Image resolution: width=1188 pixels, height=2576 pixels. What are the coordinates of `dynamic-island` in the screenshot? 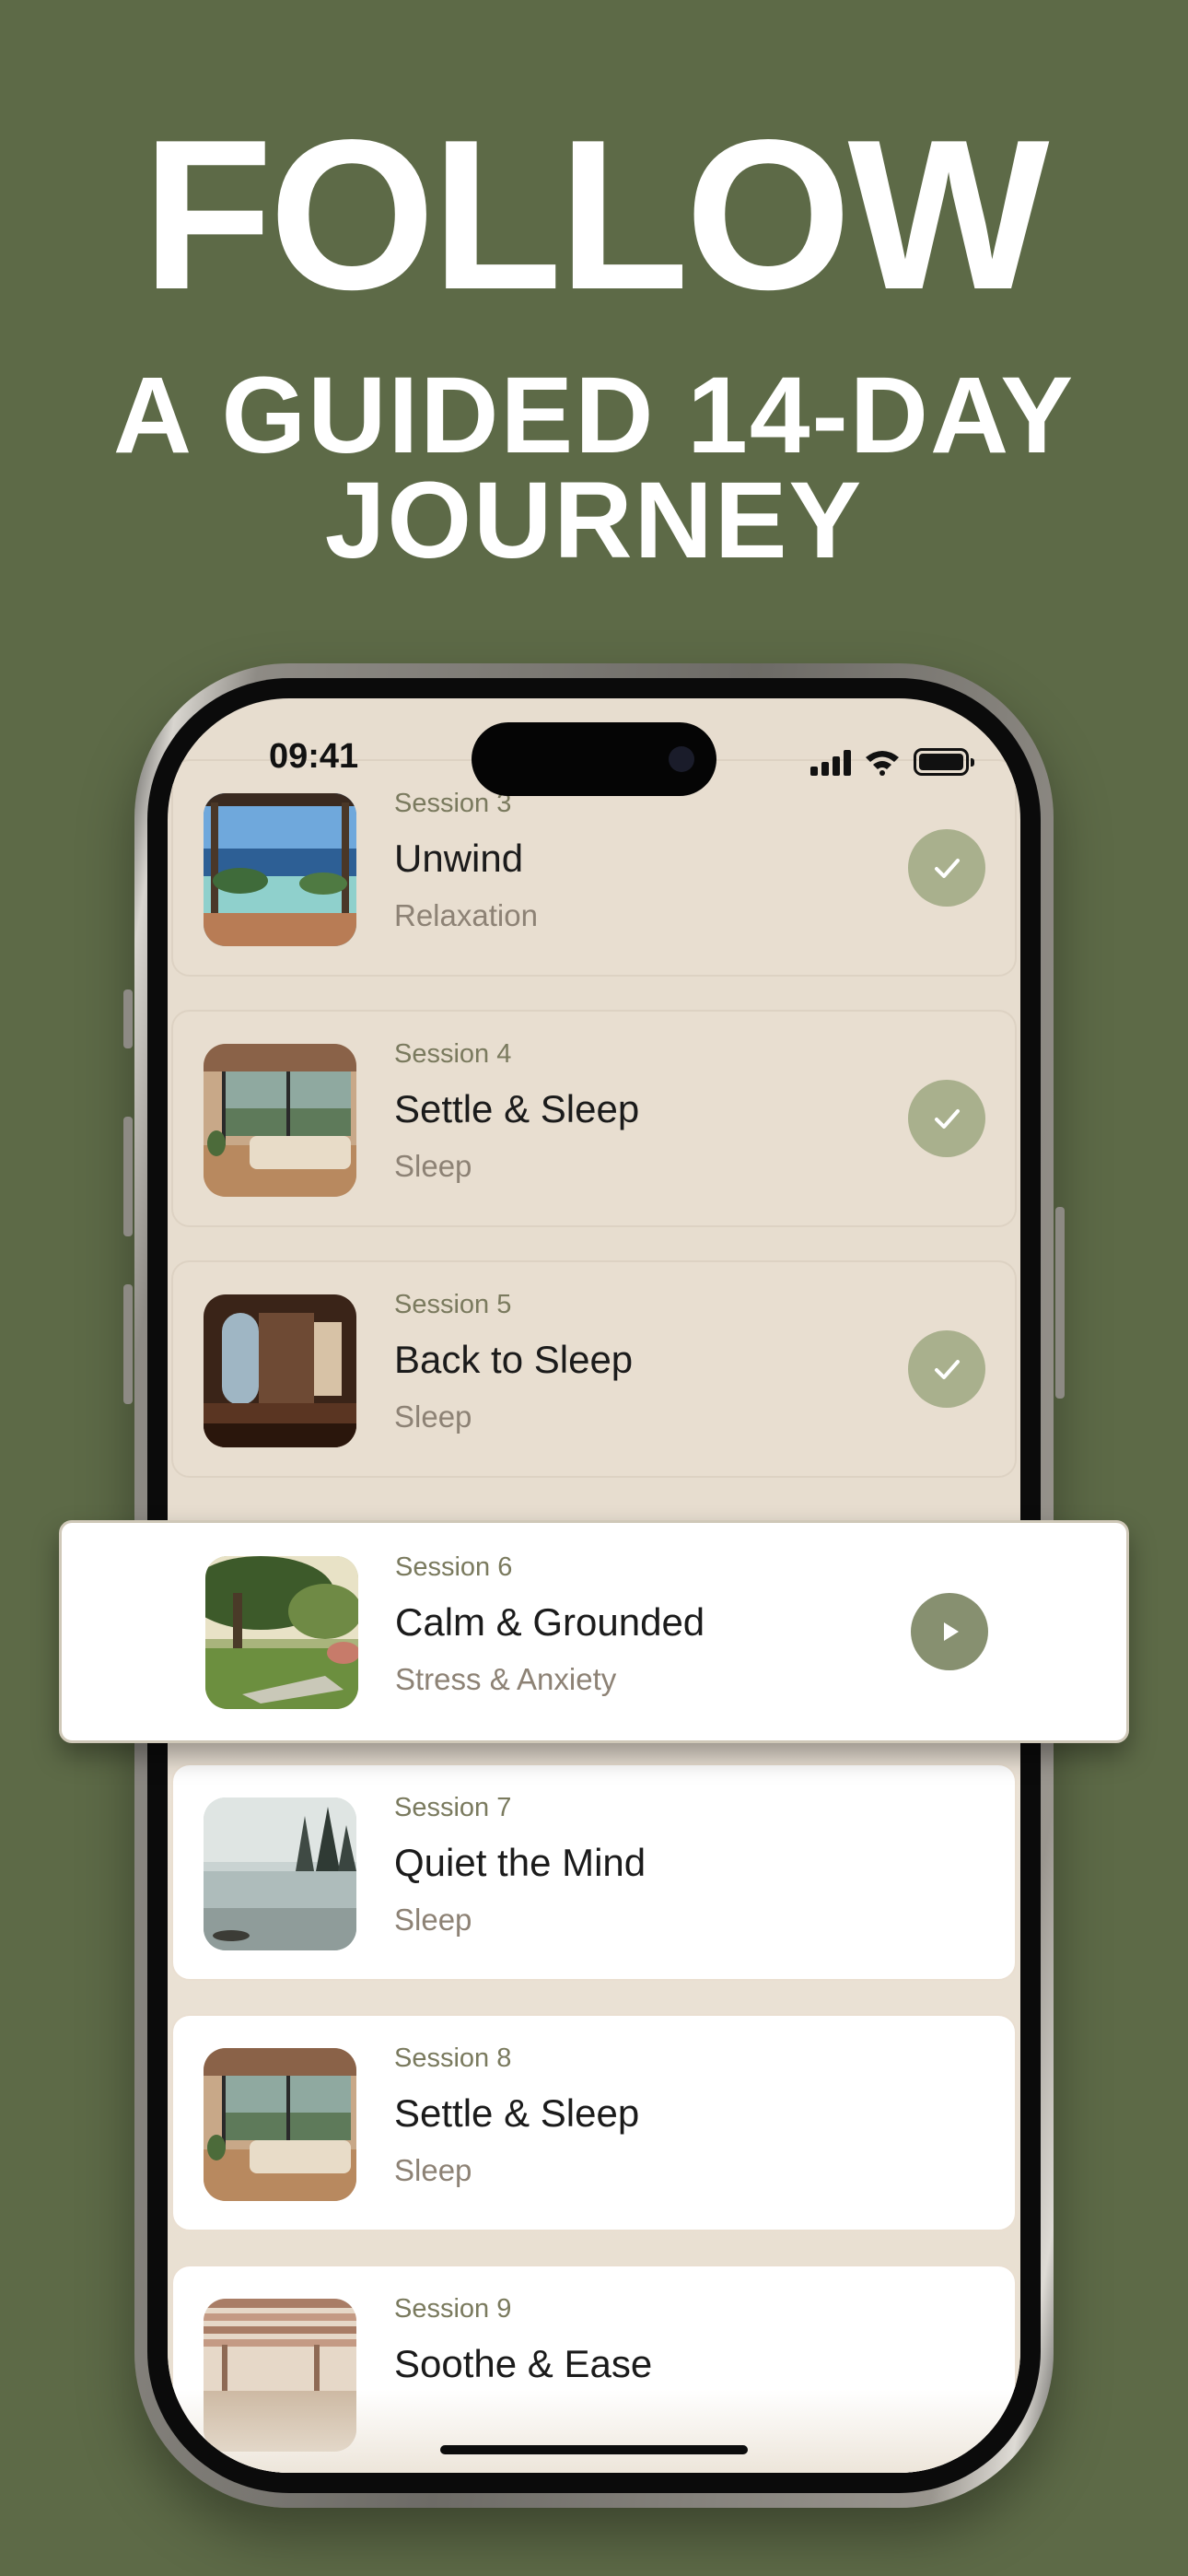 It's located at (594, 759).